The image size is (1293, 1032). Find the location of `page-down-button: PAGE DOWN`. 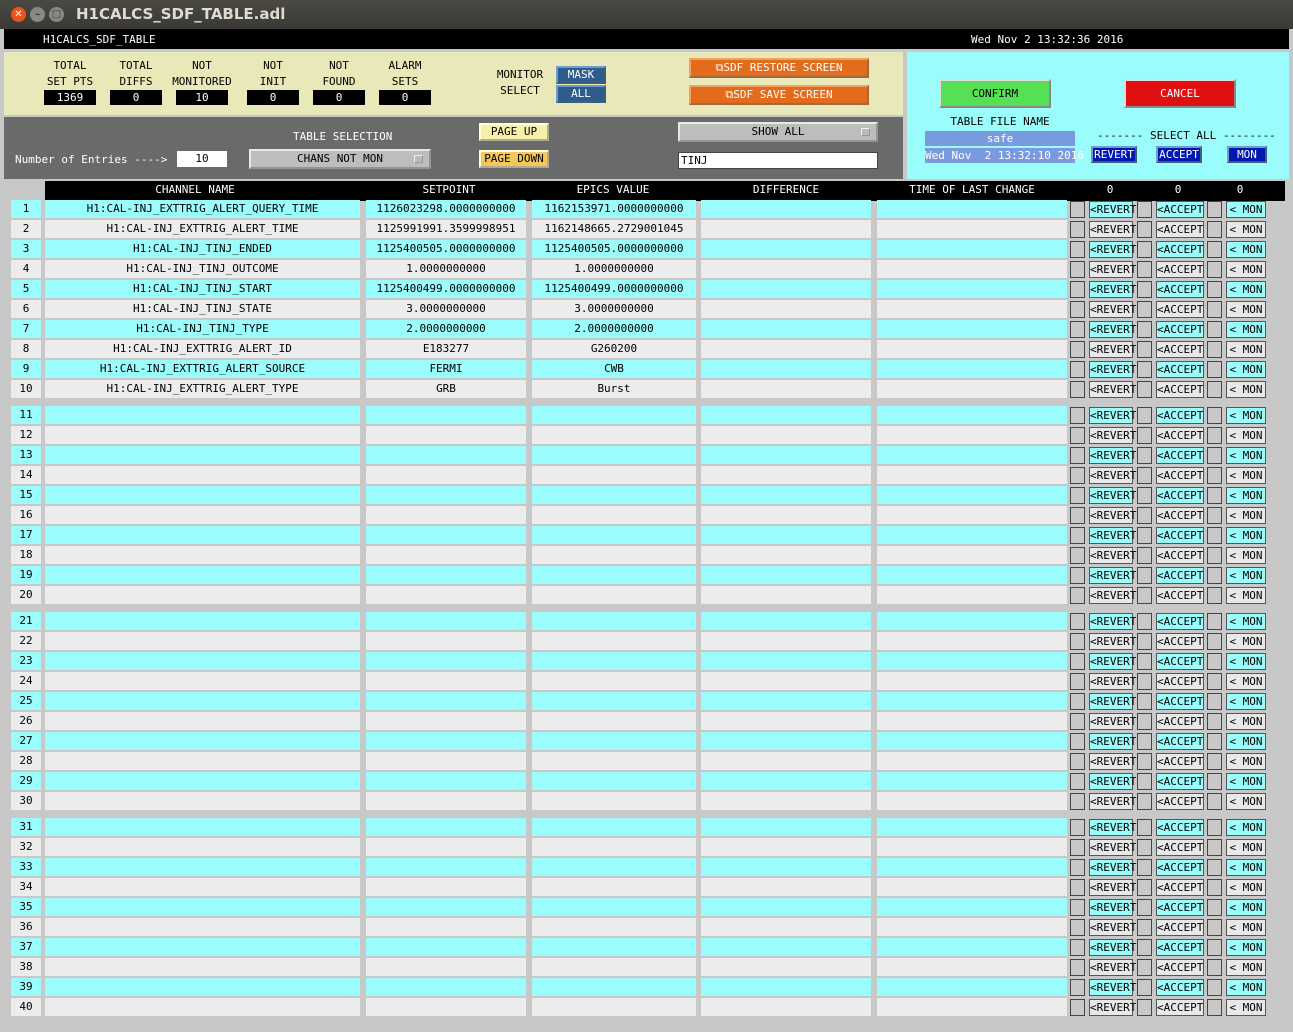

page-down-button: PAGE DOWN is located at coordinates (514, 159).